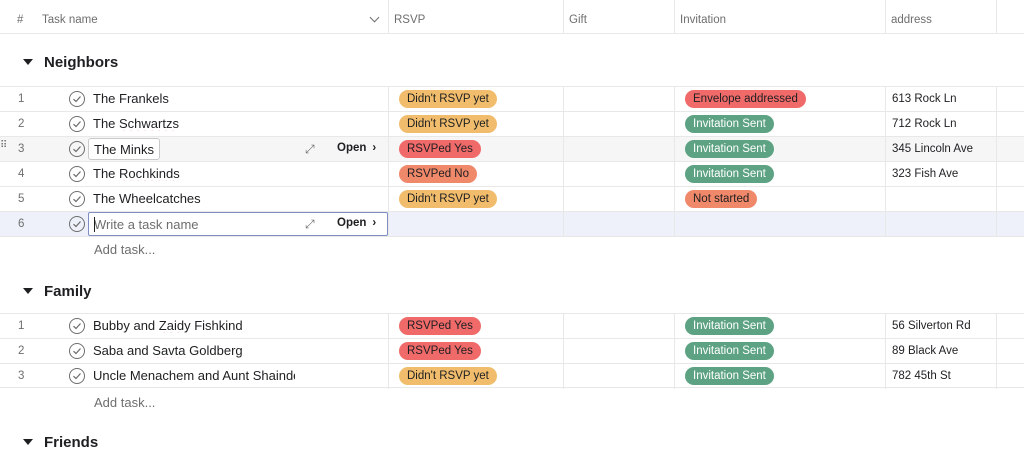 Image resolution: width=1024 pixels, height=462 pixels. I want to click on section-friends: Friends, so click(512, 443).